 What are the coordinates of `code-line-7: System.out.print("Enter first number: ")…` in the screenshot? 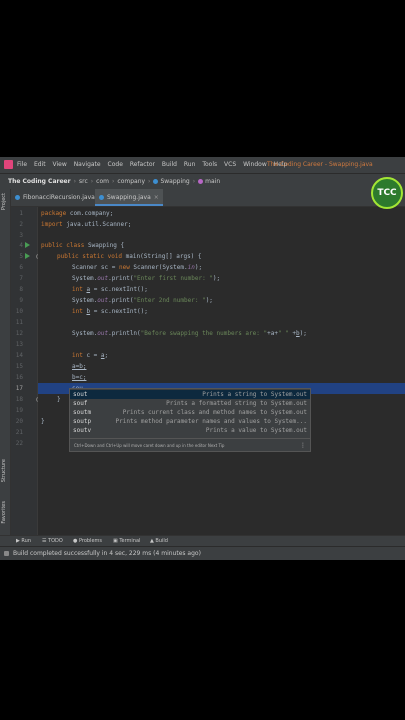 It's located at (146, 278).